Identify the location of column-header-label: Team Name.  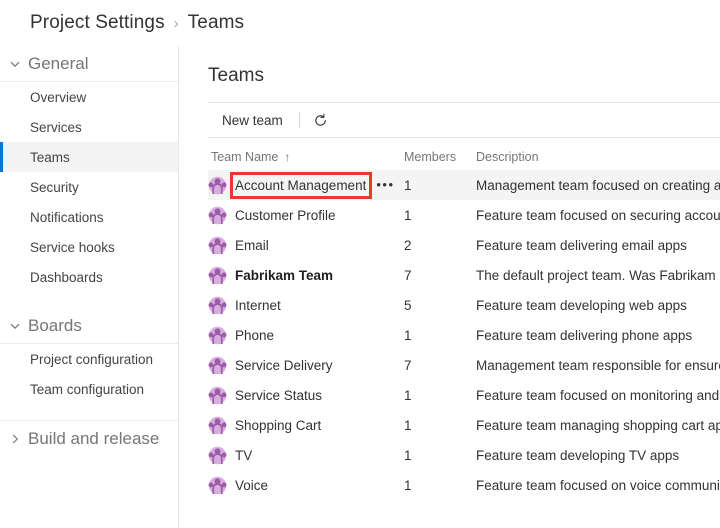
(245, 157).